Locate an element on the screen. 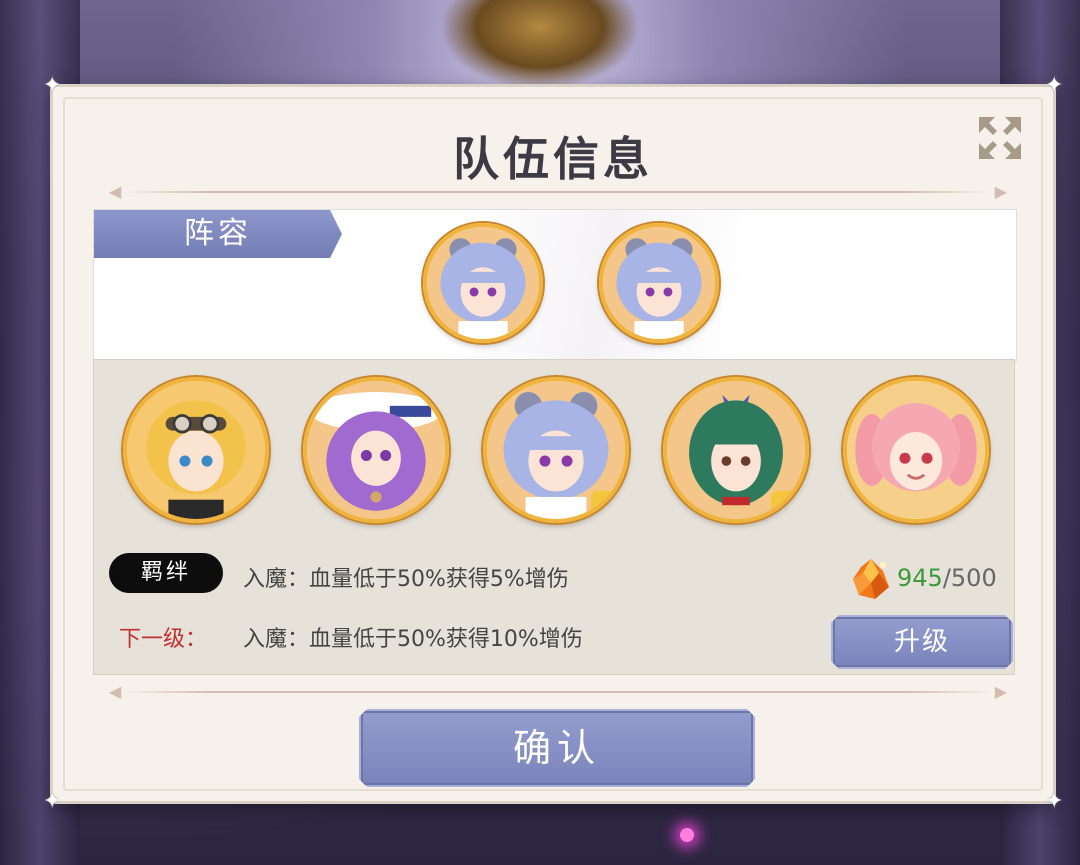 The width and height of the screenshot is (1080, 865). bond-current-effect: 入魔：血量低于50%获得5%增伤 is located at coordinates (406, 579).